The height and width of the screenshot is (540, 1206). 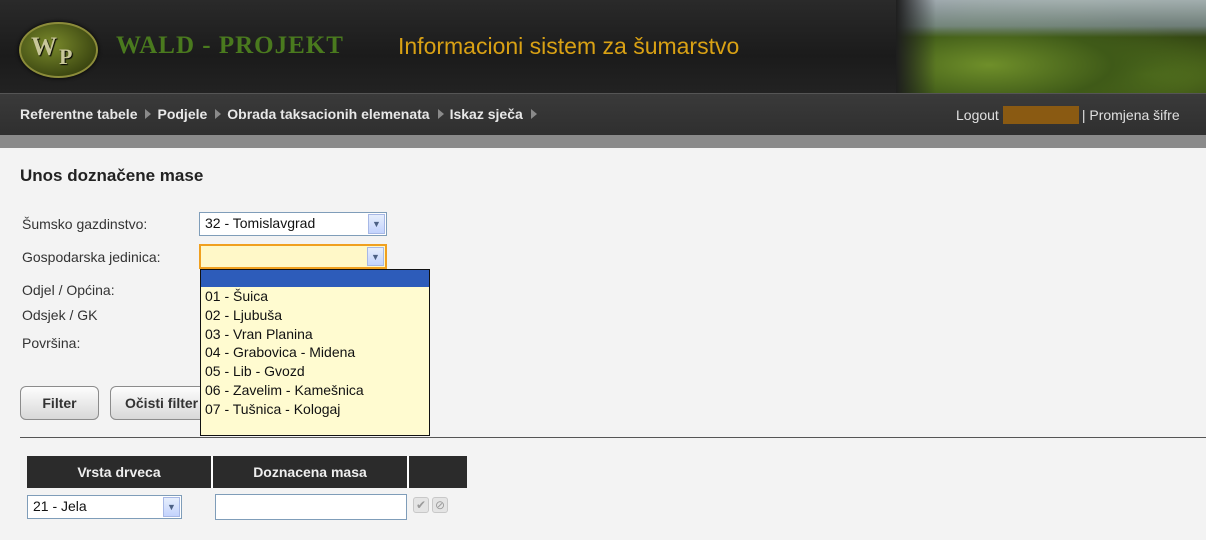 I want to click on gospodarska-jedinica-select: ▼, so click(x=293, y=256).